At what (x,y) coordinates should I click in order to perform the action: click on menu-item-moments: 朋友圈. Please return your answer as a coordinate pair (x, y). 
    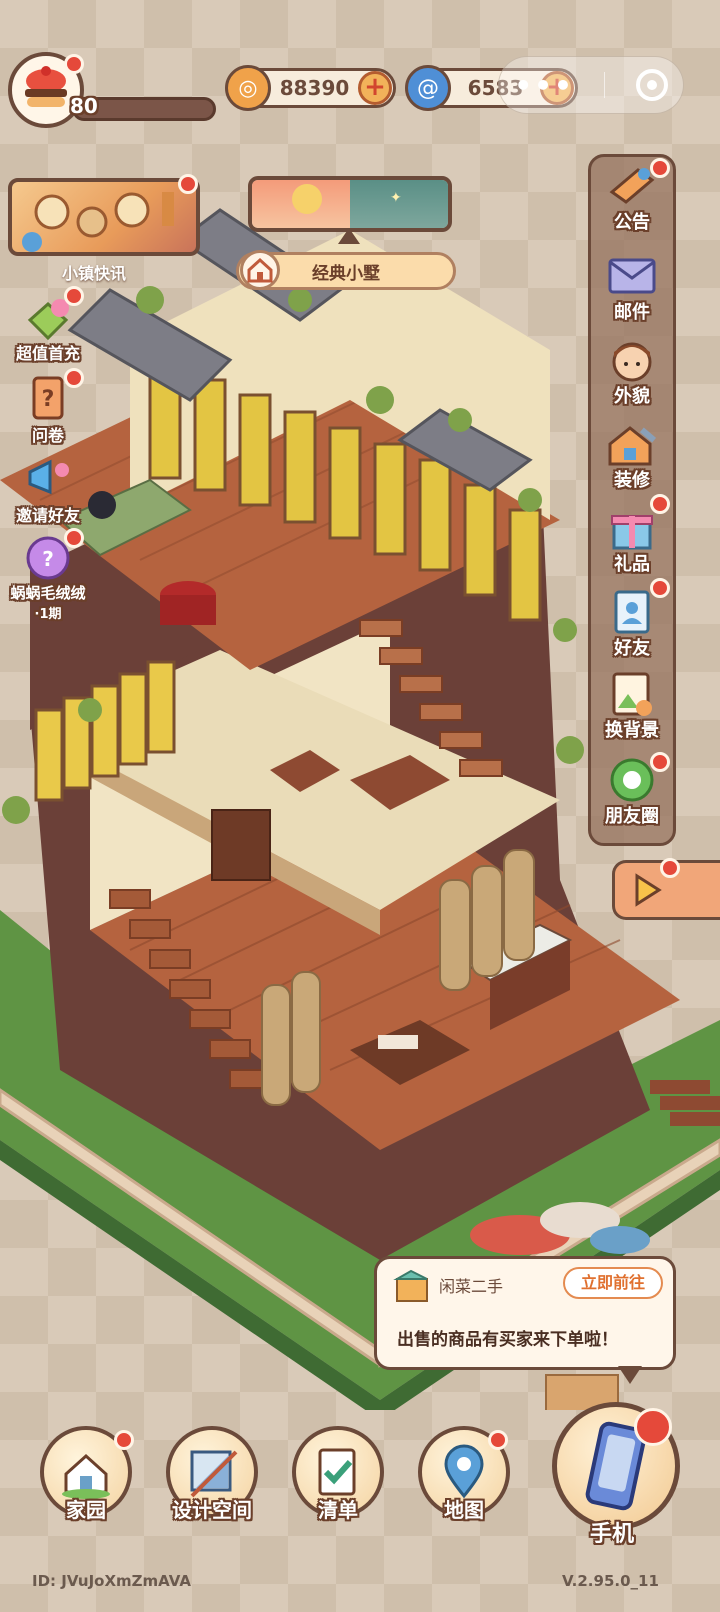
    Looking at the image, I should click on (632, 790).